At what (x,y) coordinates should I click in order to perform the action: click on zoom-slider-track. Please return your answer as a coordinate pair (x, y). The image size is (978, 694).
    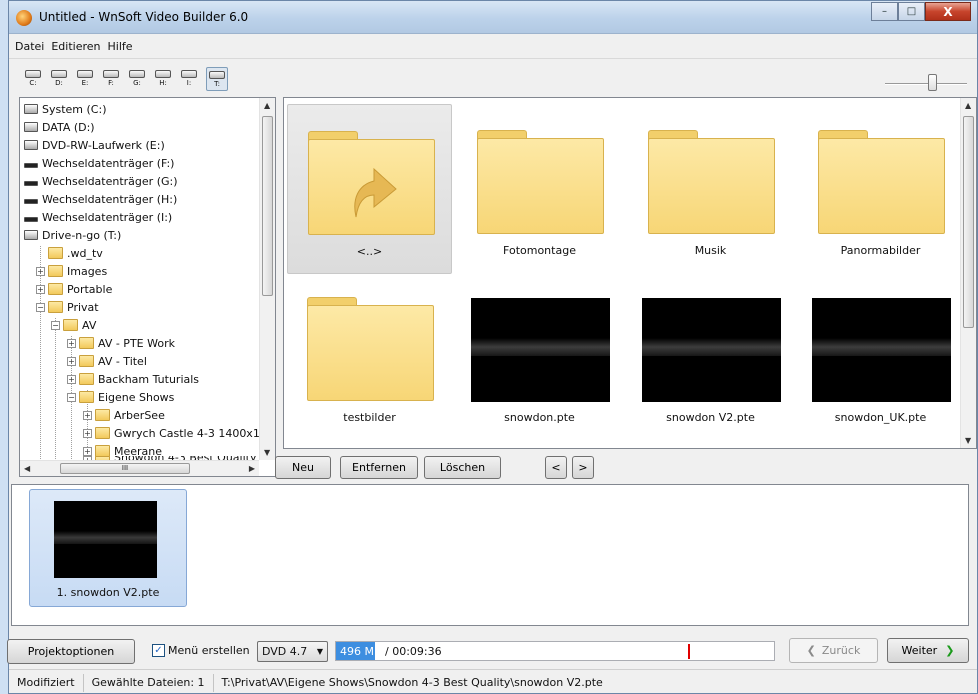
    Looking at the image, I should click on (926, 84).